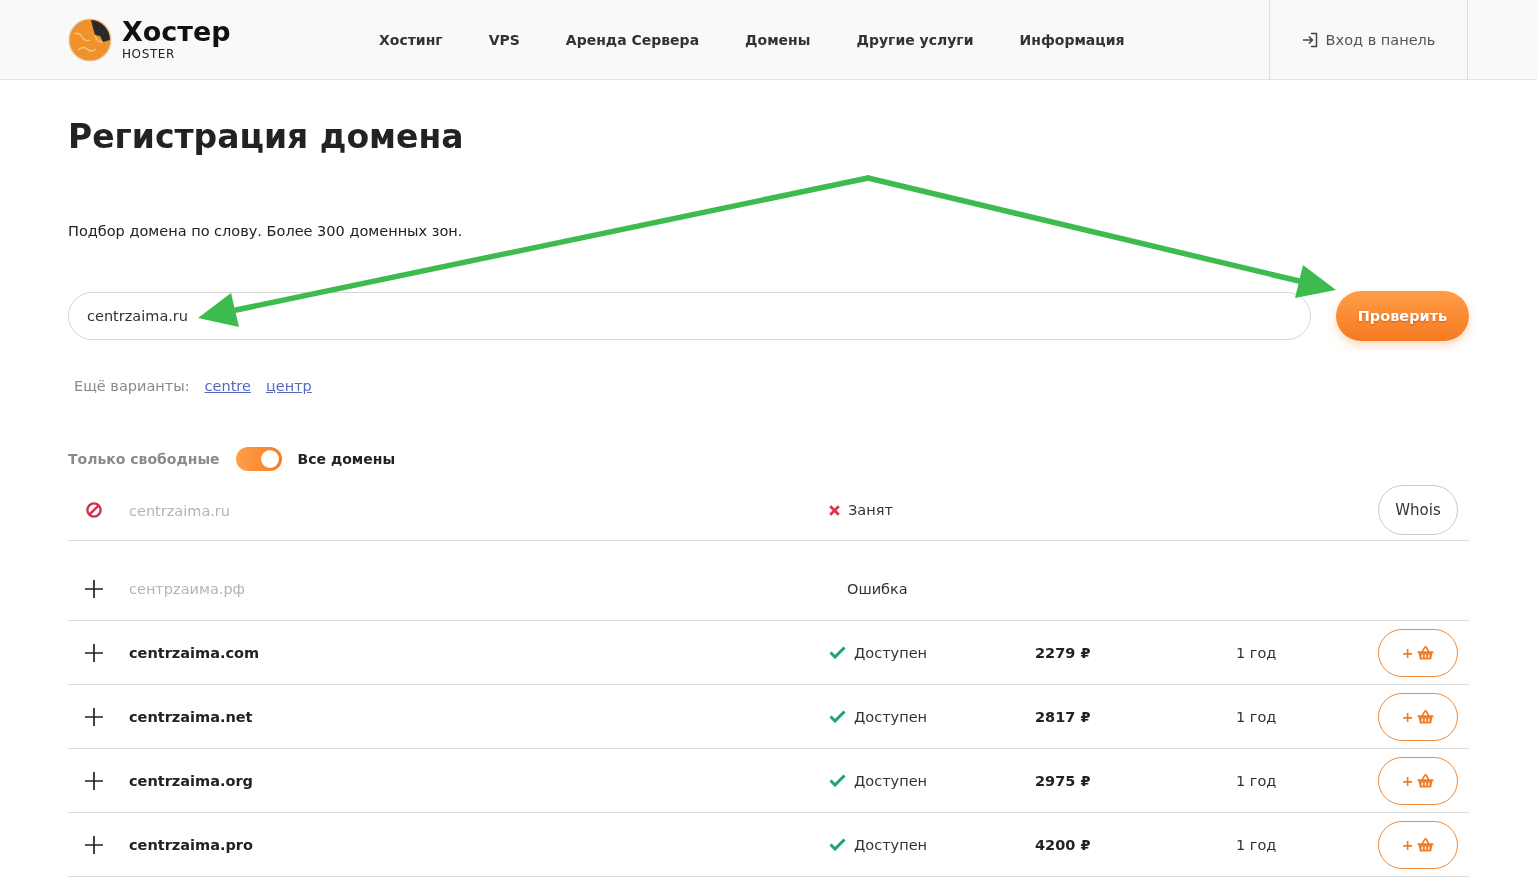 Image resolution: width=1537 pixels, height=886 pixels. What do you see at coordinates (194, 653) in the screenshot?
I see `domain-name: centrzaima.com` at bounding box center [194, 653].